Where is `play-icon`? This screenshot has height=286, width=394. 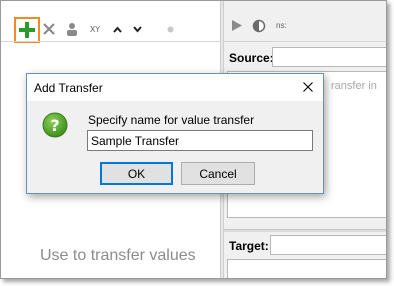 play-icon is located at coordinates (237, 25).